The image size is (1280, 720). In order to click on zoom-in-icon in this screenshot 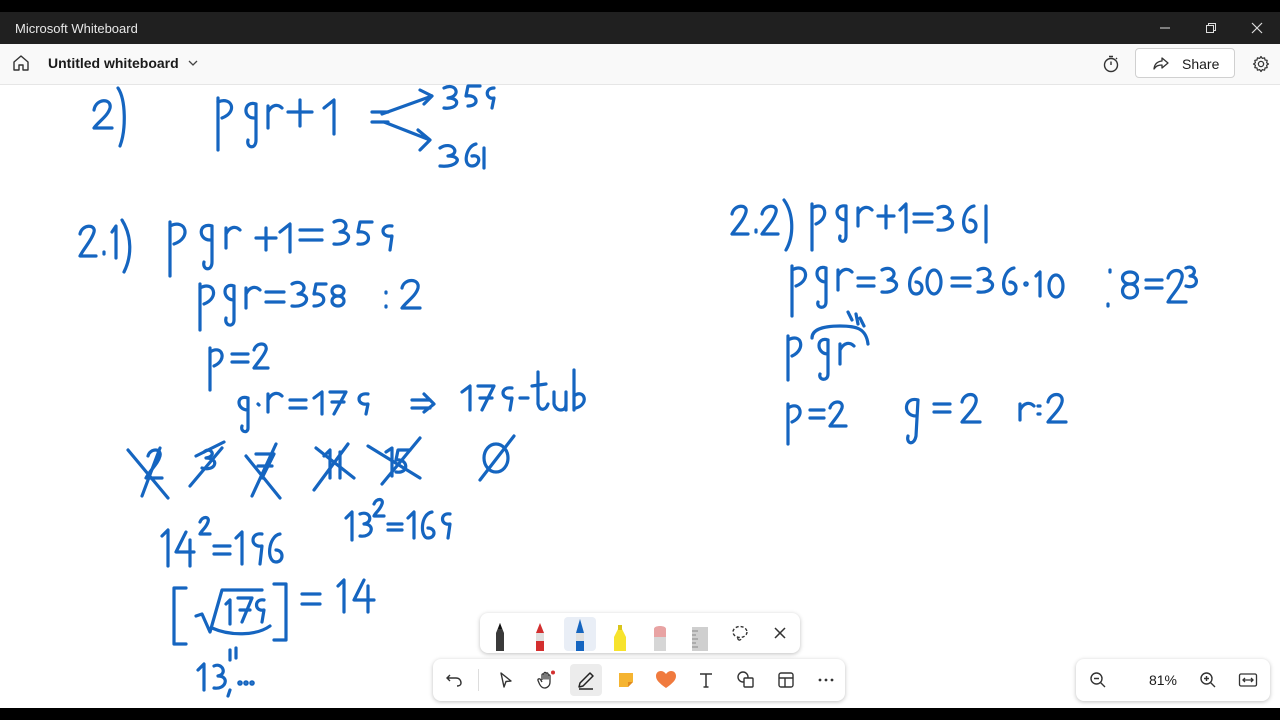, I will do `click(1208, 680)`.